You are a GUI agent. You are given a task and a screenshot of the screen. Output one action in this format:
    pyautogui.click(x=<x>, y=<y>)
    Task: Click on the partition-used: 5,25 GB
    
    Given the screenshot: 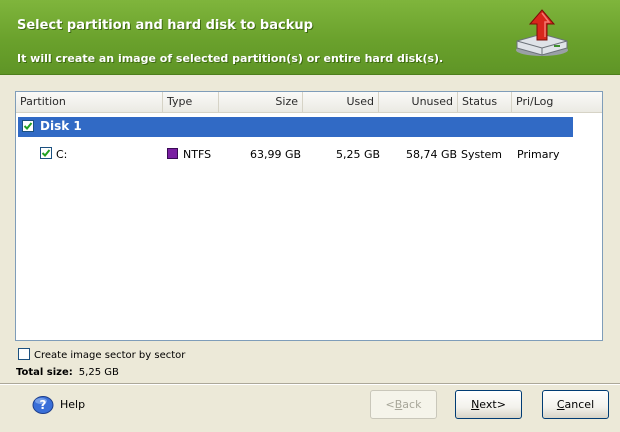 What is the action you would take?
    pyautogui.click(x=358, y=154)
    